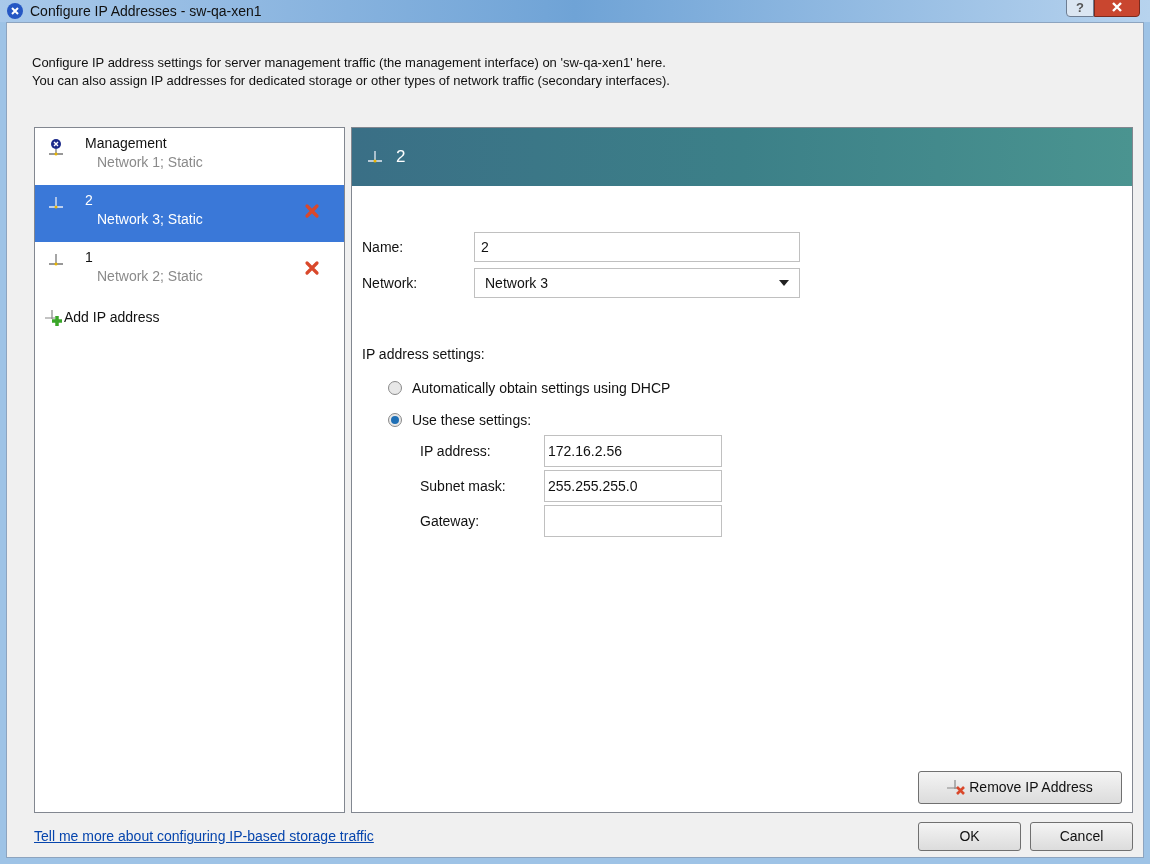  Describe the element at coordinates (1081, 836) in the screenshot. I see `dialog-button: Cancel` at that location.